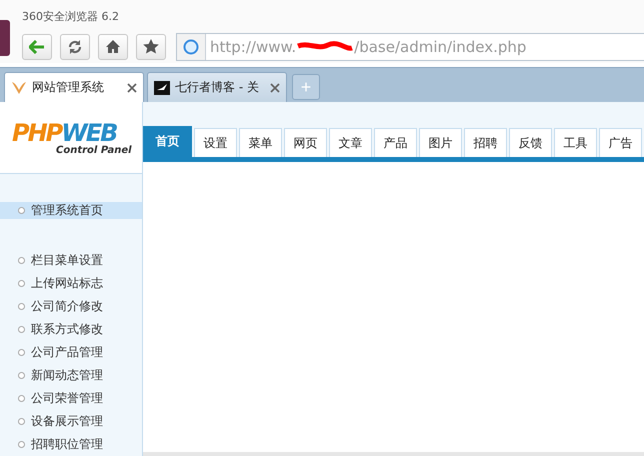 Image resolution: width=644 pixels, height=456 pixels. What do you see at coordinates (575, 142) in the screenshot?
I see `nav-tab: 工具` at bounding box center [575, 142].